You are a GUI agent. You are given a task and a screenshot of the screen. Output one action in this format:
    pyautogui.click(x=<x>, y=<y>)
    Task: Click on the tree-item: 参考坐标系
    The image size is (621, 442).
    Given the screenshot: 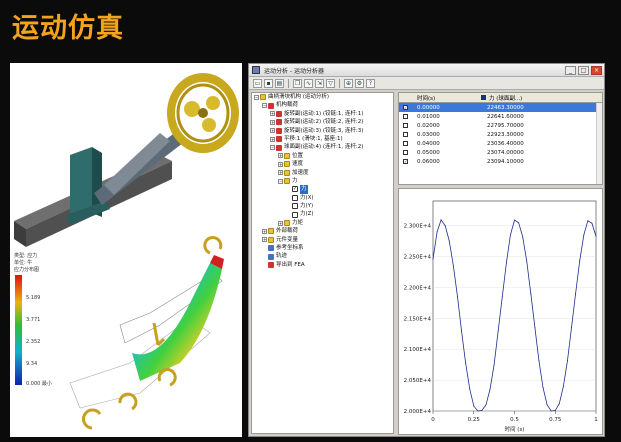 What is the action you would take?
    pyautogui.click(x=322, y=248)
    